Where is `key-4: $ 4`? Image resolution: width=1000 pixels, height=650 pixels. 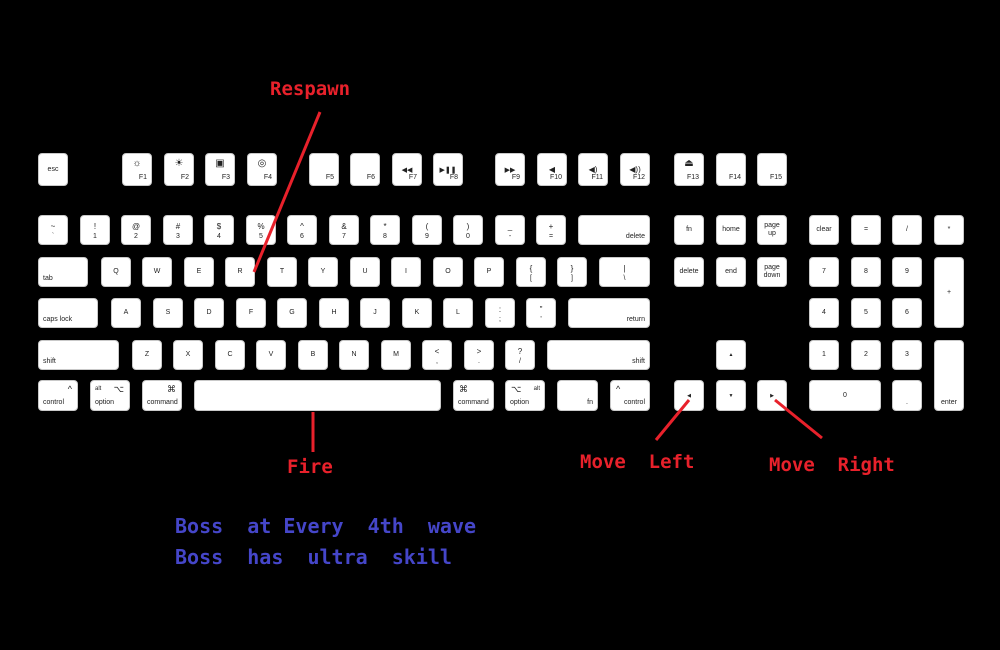 key-4: $ 4 is located at coordinates (219, 230).